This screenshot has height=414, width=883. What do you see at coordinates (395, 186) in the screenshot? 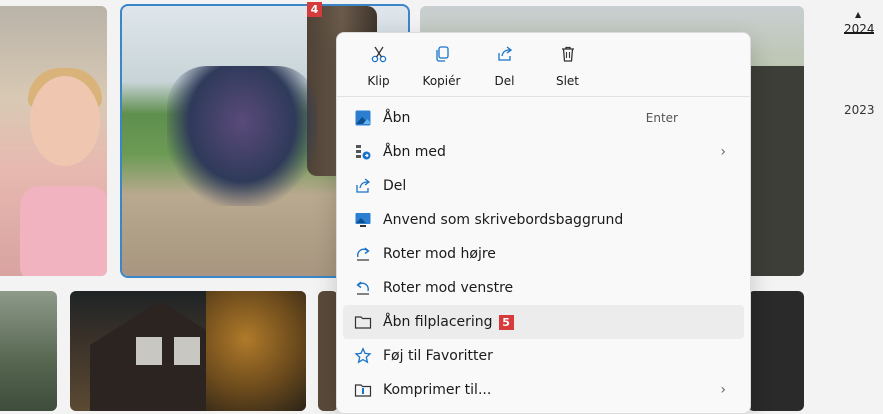
I see `menu-item-label: Del` at bounding box center [395, 186].